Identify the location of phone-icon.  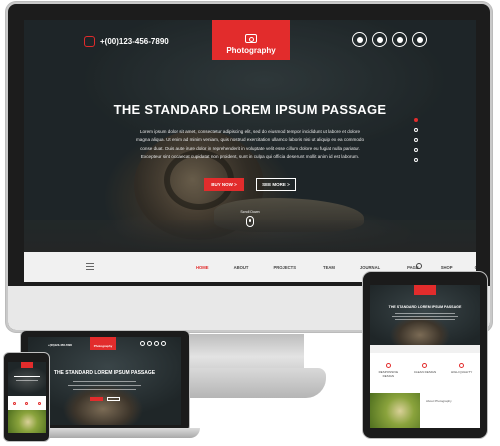
(89, 41).